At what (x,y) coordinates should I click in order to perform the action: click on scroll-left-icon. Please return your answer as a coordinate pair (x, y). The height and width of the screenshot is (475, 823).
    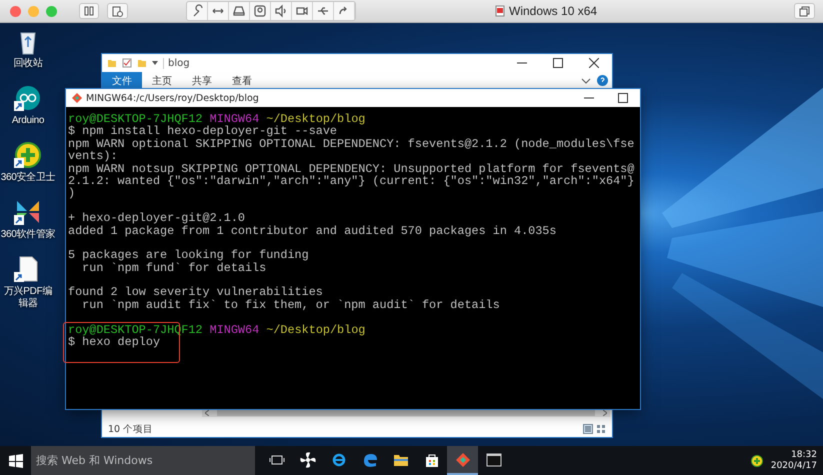
    Looking at the image, I should click on (207, 413).